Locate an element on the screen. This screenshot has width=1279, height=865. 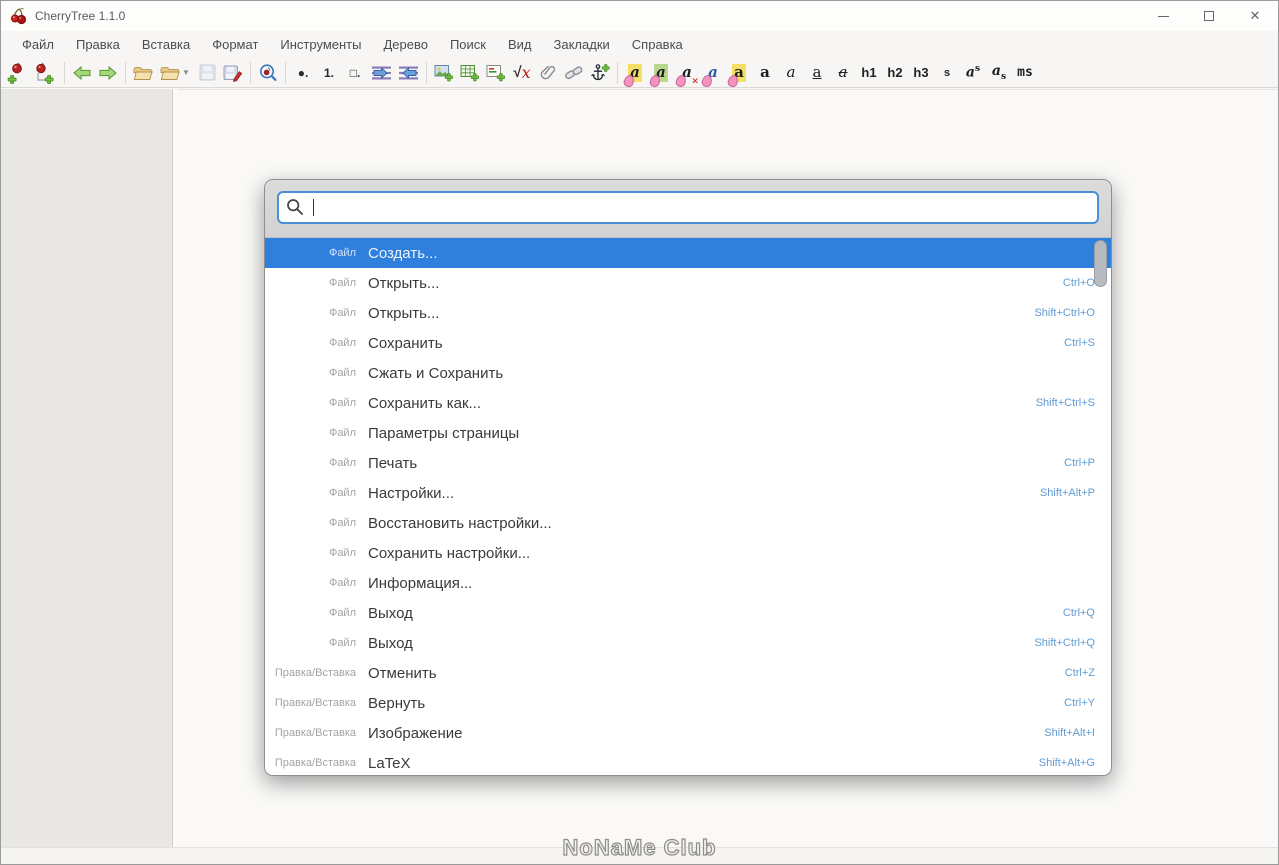
underline-button: a is located at coordinates (817, 73).